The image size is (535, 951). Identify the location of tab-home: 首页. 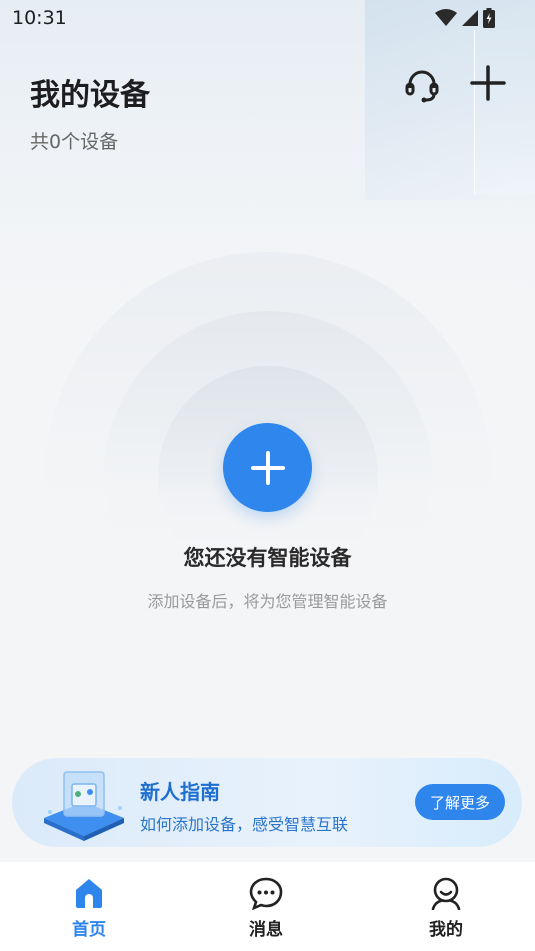
(89, 908).